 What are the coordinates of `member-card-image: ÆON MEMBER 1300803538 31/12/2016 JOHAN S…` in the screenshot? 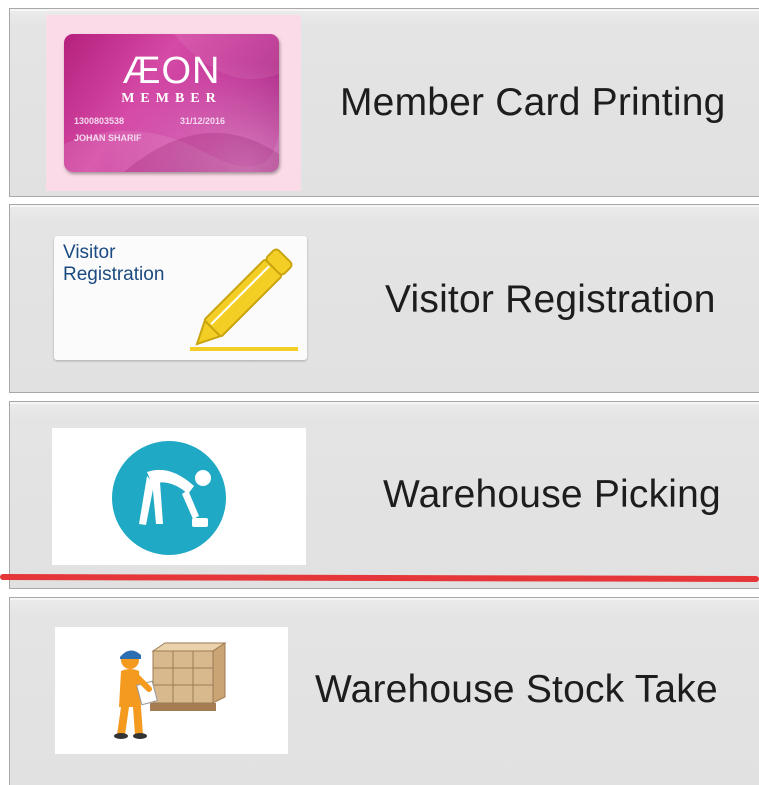 It's located at (171, 103).